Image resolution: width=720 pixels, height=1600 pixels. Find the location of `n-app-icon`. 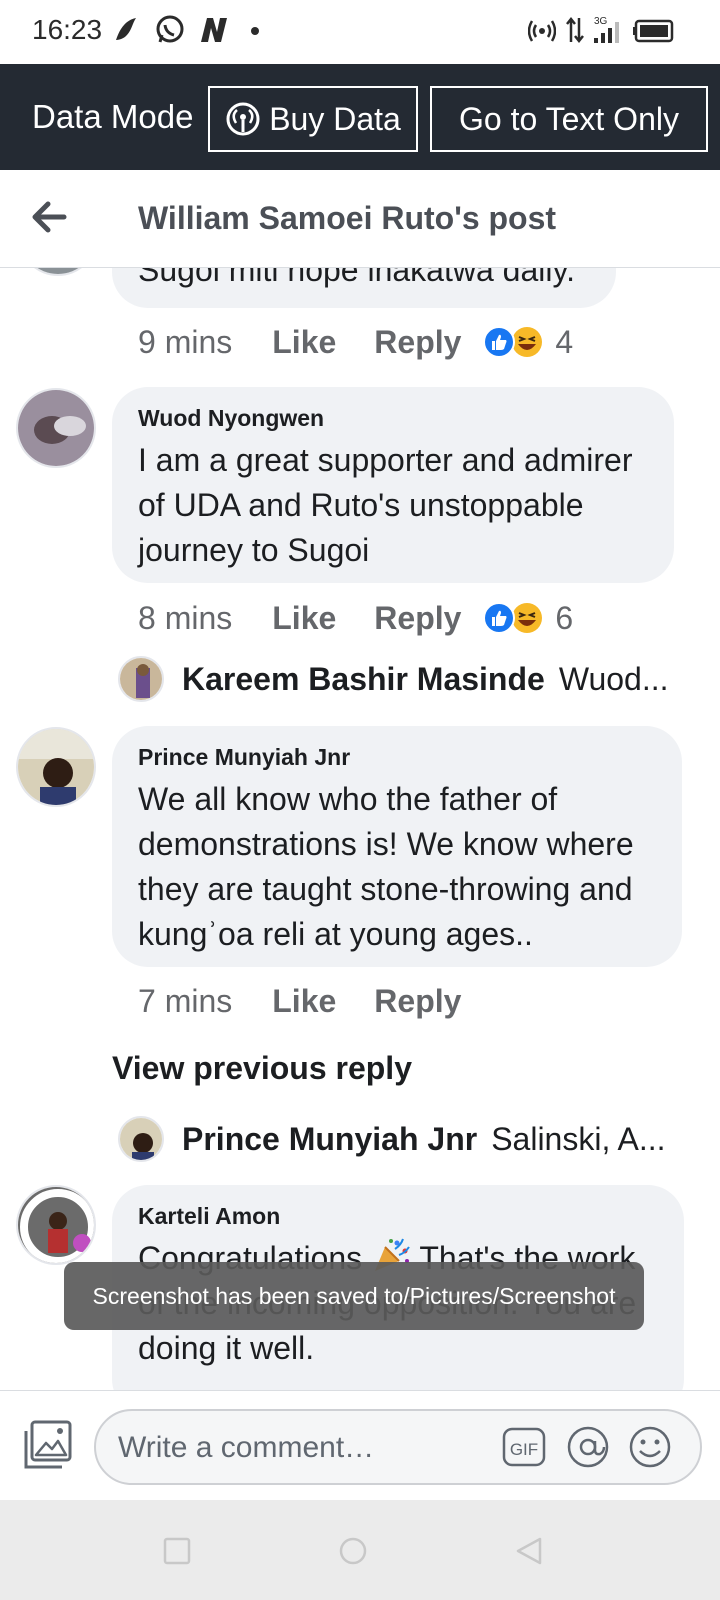

n-app-icon is located at coordinates (214, 30).